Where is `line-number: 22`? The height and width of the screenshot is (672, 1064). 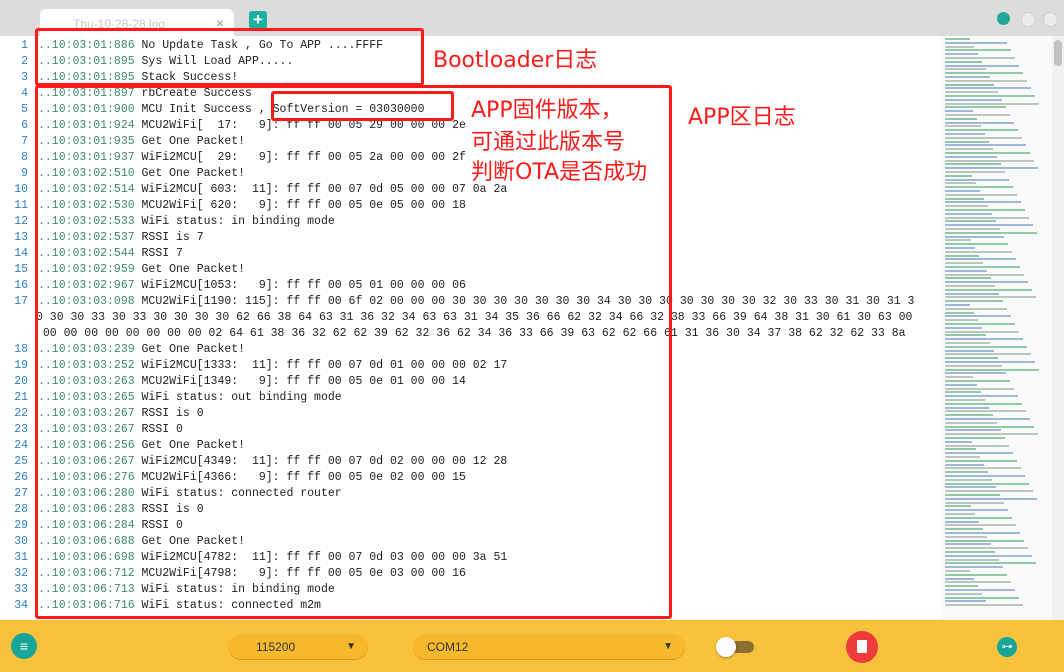 line-number: 22 is located at coordinates (21, 413).